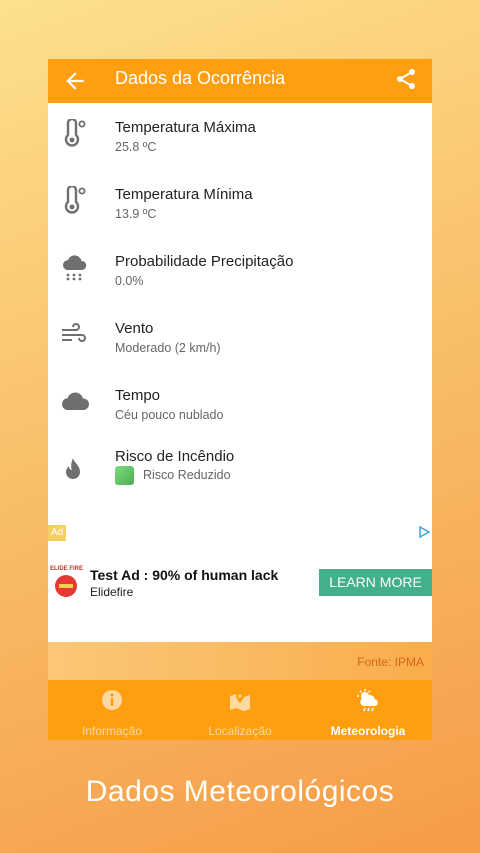 The height and width of the screenshot is (853, 480). I want to click on ad-badge: Ad, so click(57, 533).